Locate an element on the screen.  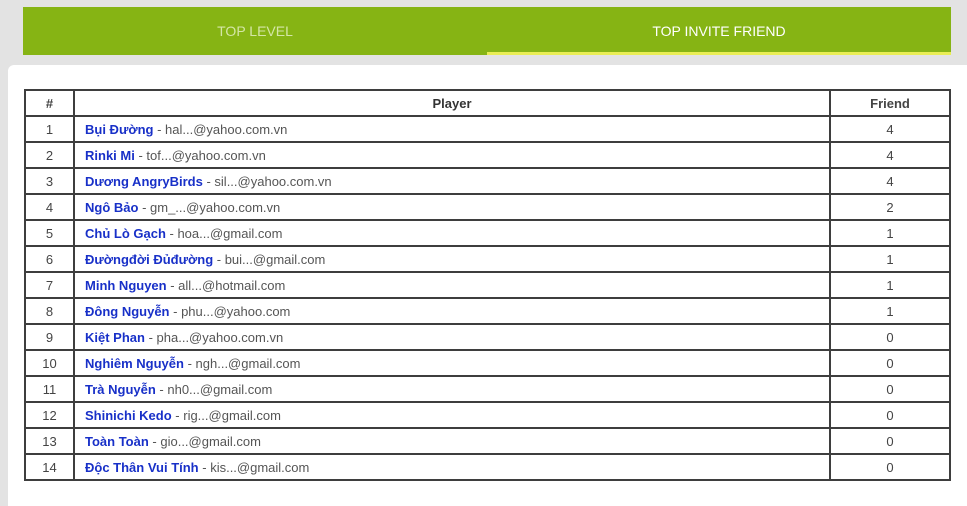
player-name-link: Độc Thân Vui Tính is located at coordinates (142, 467).